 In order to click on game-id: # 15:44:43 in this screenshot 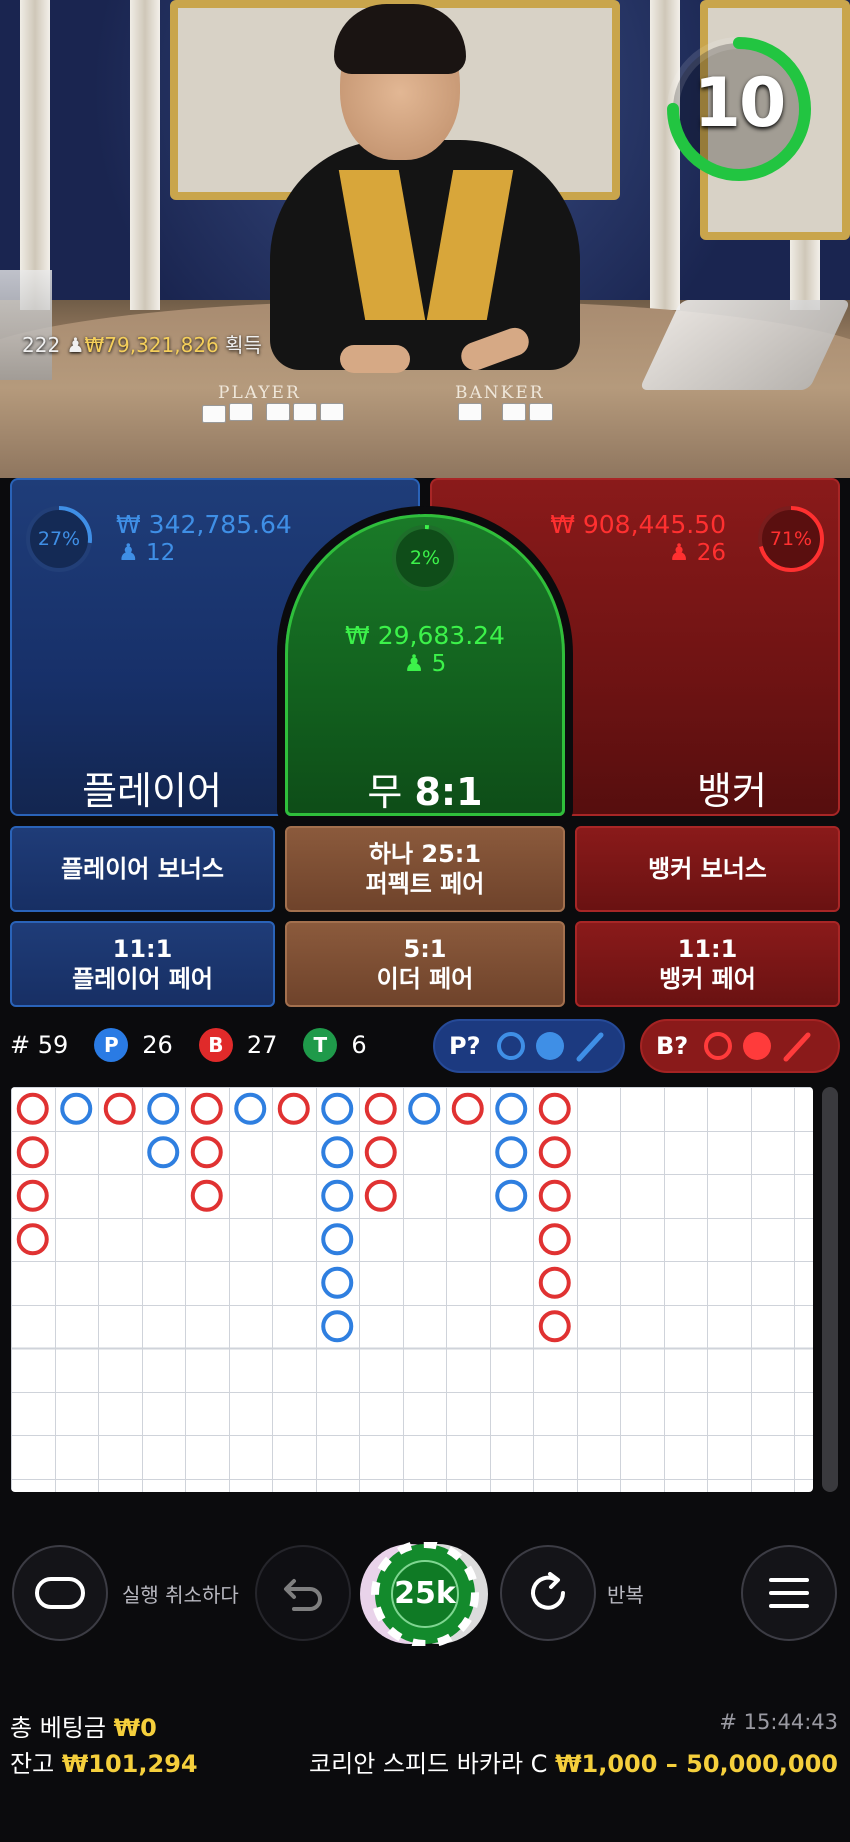, I will do `click(778, 1722)`.